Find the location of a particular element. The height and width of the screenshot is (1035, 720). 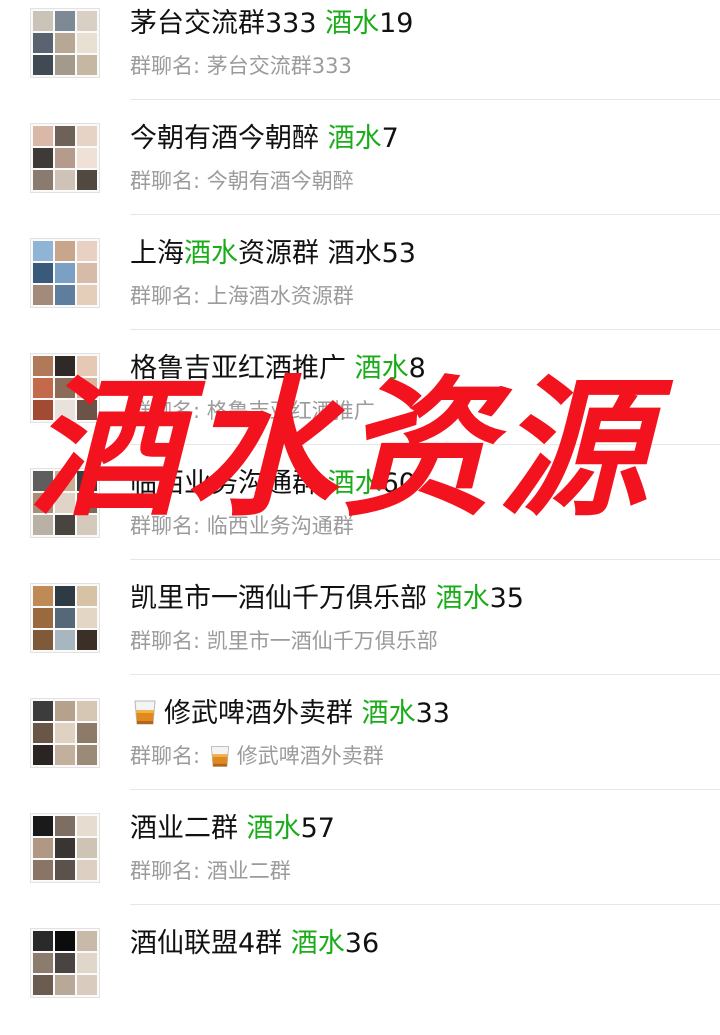

group-nickname: 群聊名: 茅台交流群333 is located at coordinates (241, 66).